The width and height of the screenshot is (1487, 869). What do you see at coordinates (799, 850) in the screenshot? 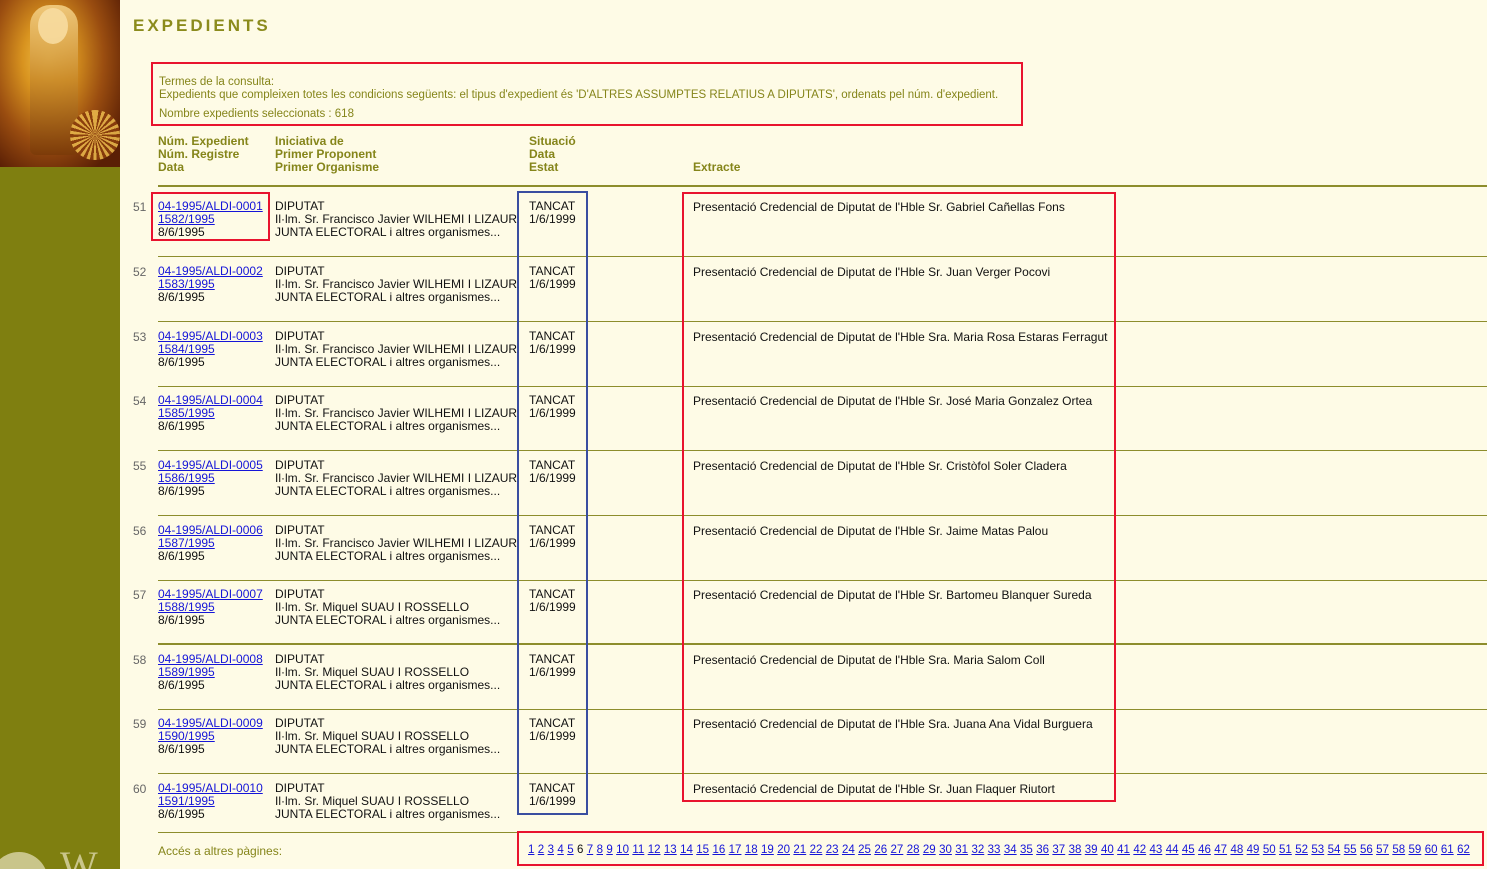
I see `page-link: 21` at bounding box center [799, 850].